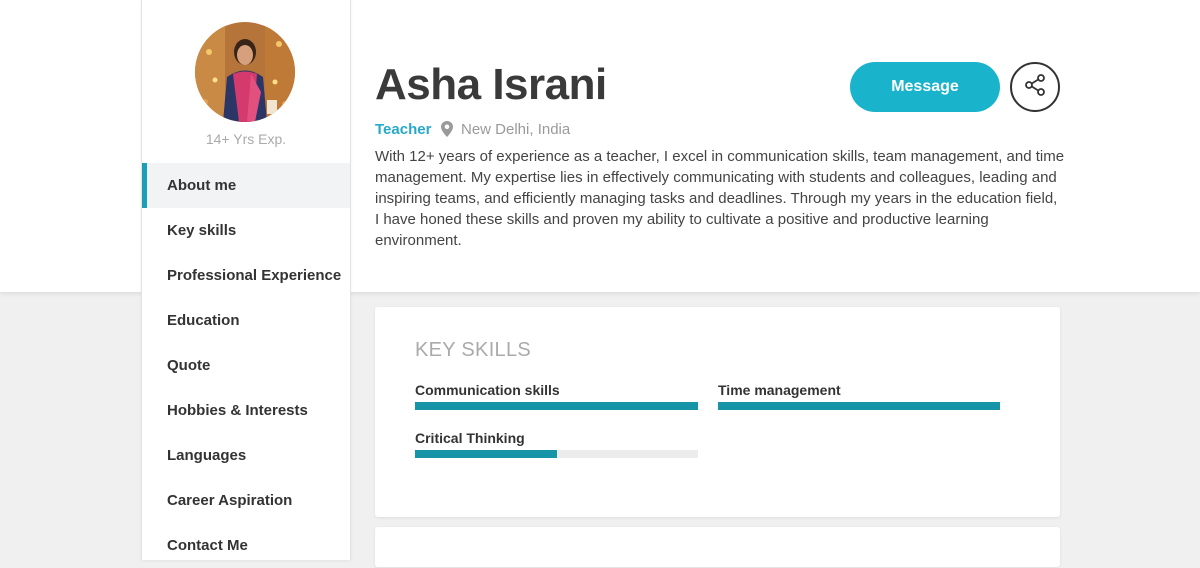 This screenshot has width=1200, height=568. I want to click on skill-item: Time management, so click(859, 395).